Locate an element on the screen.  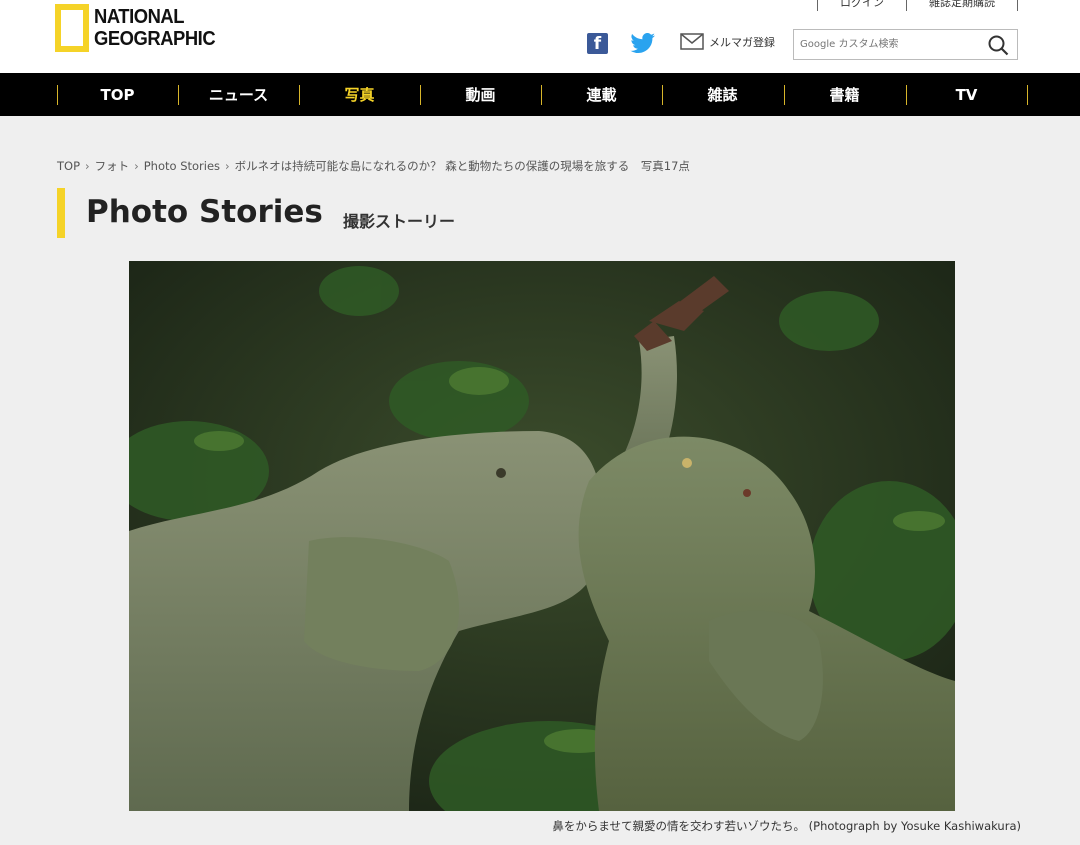
breadcrumb-photo-stories: Photo Stories is located at coordinates (182, 166).